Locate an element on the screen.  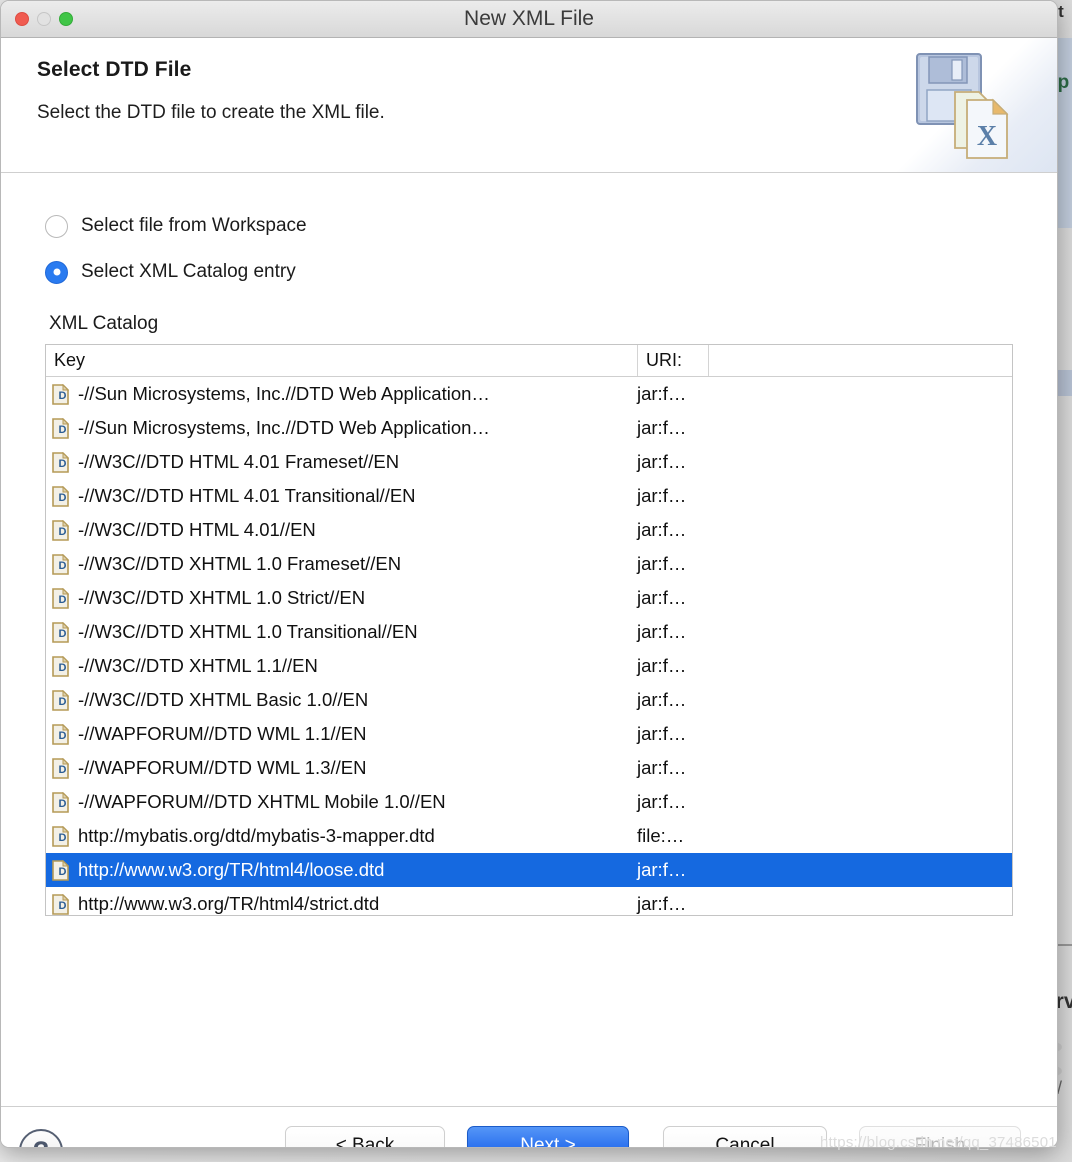
dialog-titlebar: New XML File is located at coordinates (529, 19).